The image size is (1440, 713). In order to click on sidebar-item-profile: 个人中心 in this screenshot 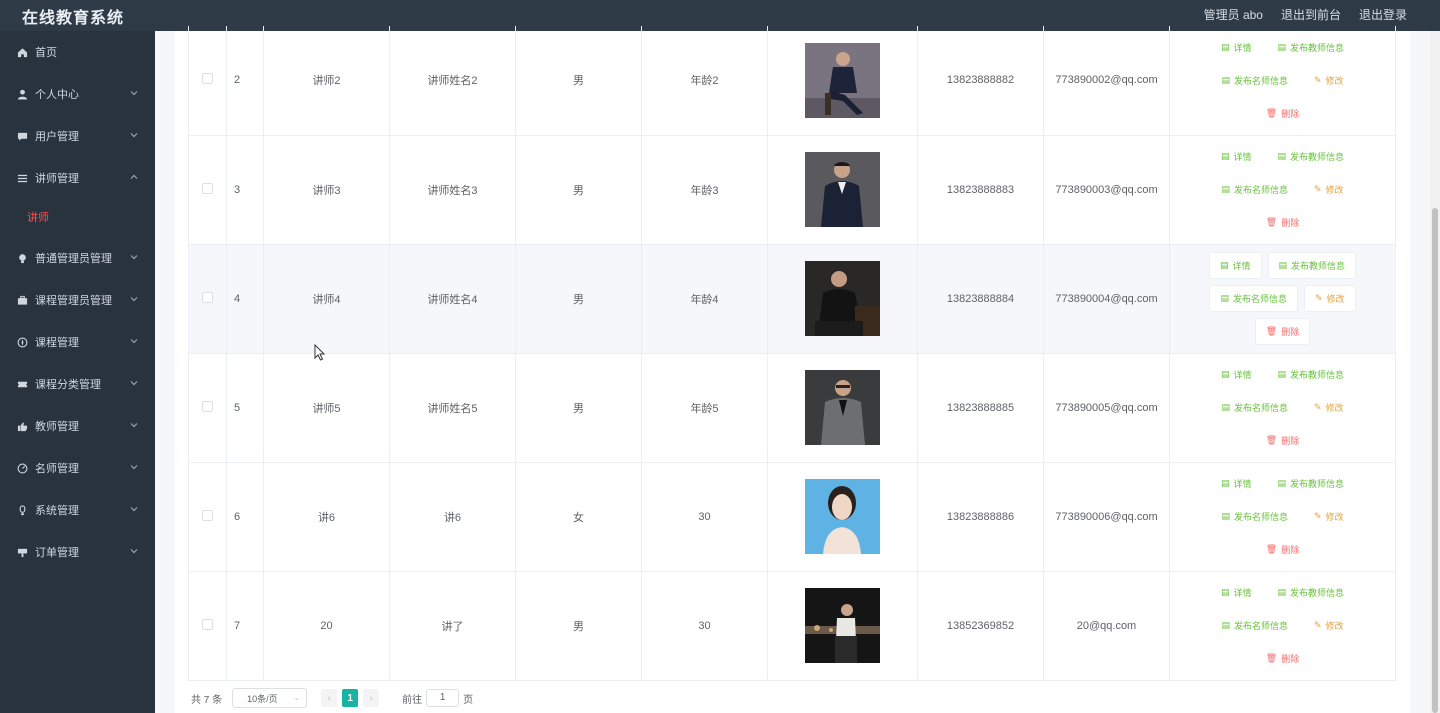, I will do `click(77, 94)`.